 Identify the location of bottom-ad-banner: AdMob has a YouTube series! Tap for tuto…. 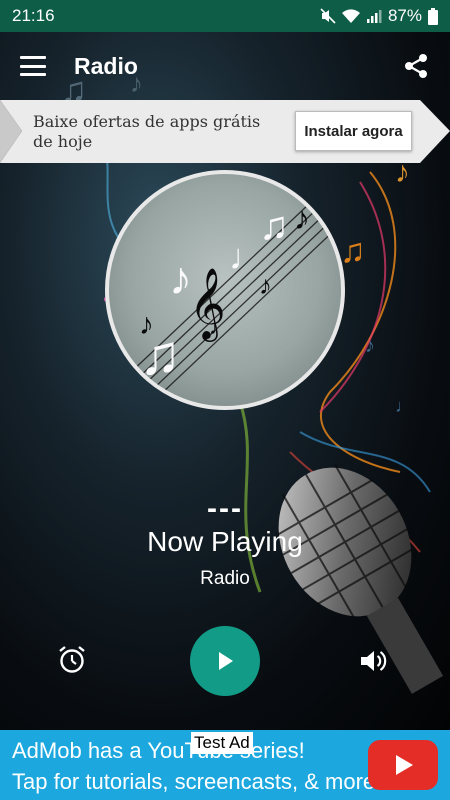
(225, 765).